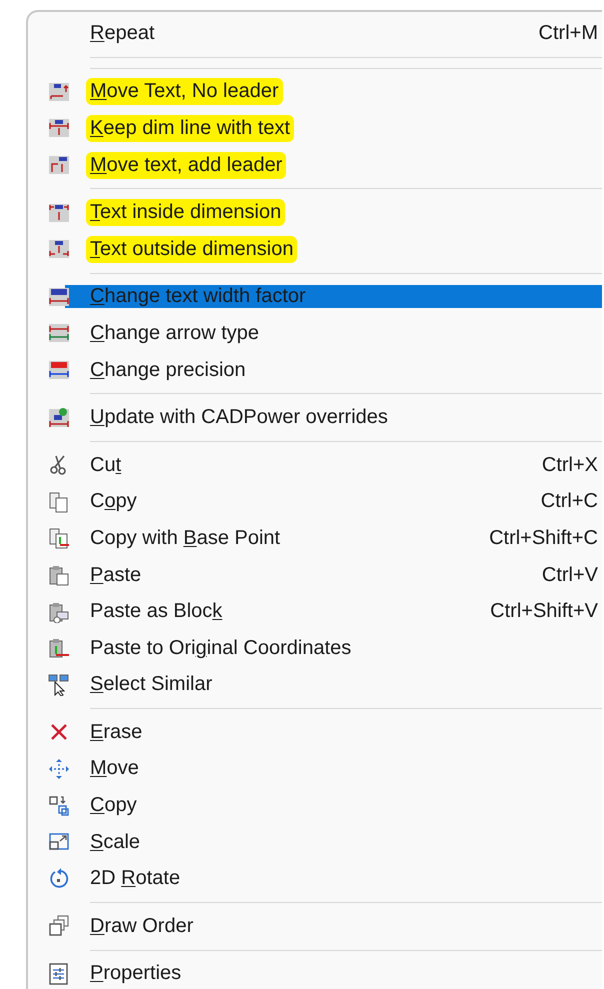 The image size is (604, 989). What do you see at coordinates (142, 926) in the screenshot?
I see `menu-item-label: Draw Order` at bounding box center [142, 926].